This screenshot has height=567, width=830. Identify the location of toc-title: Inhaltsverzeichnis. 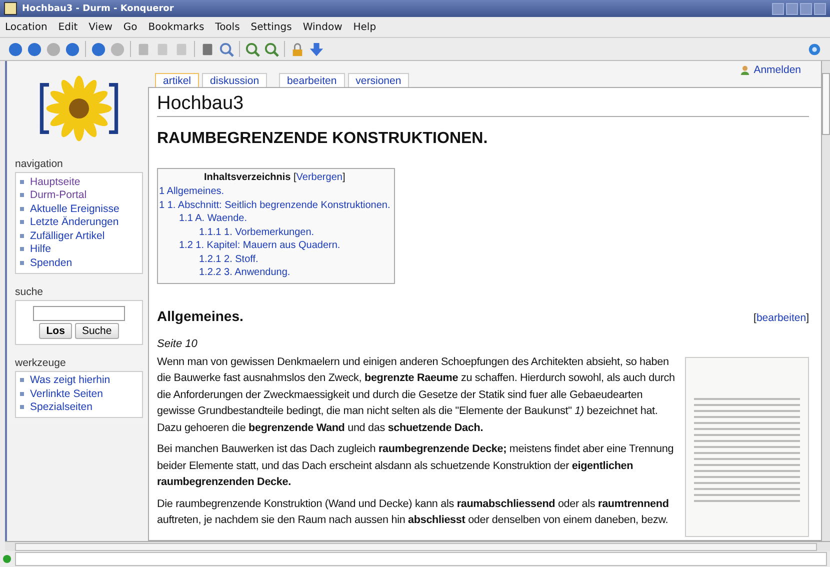
(247, 177).